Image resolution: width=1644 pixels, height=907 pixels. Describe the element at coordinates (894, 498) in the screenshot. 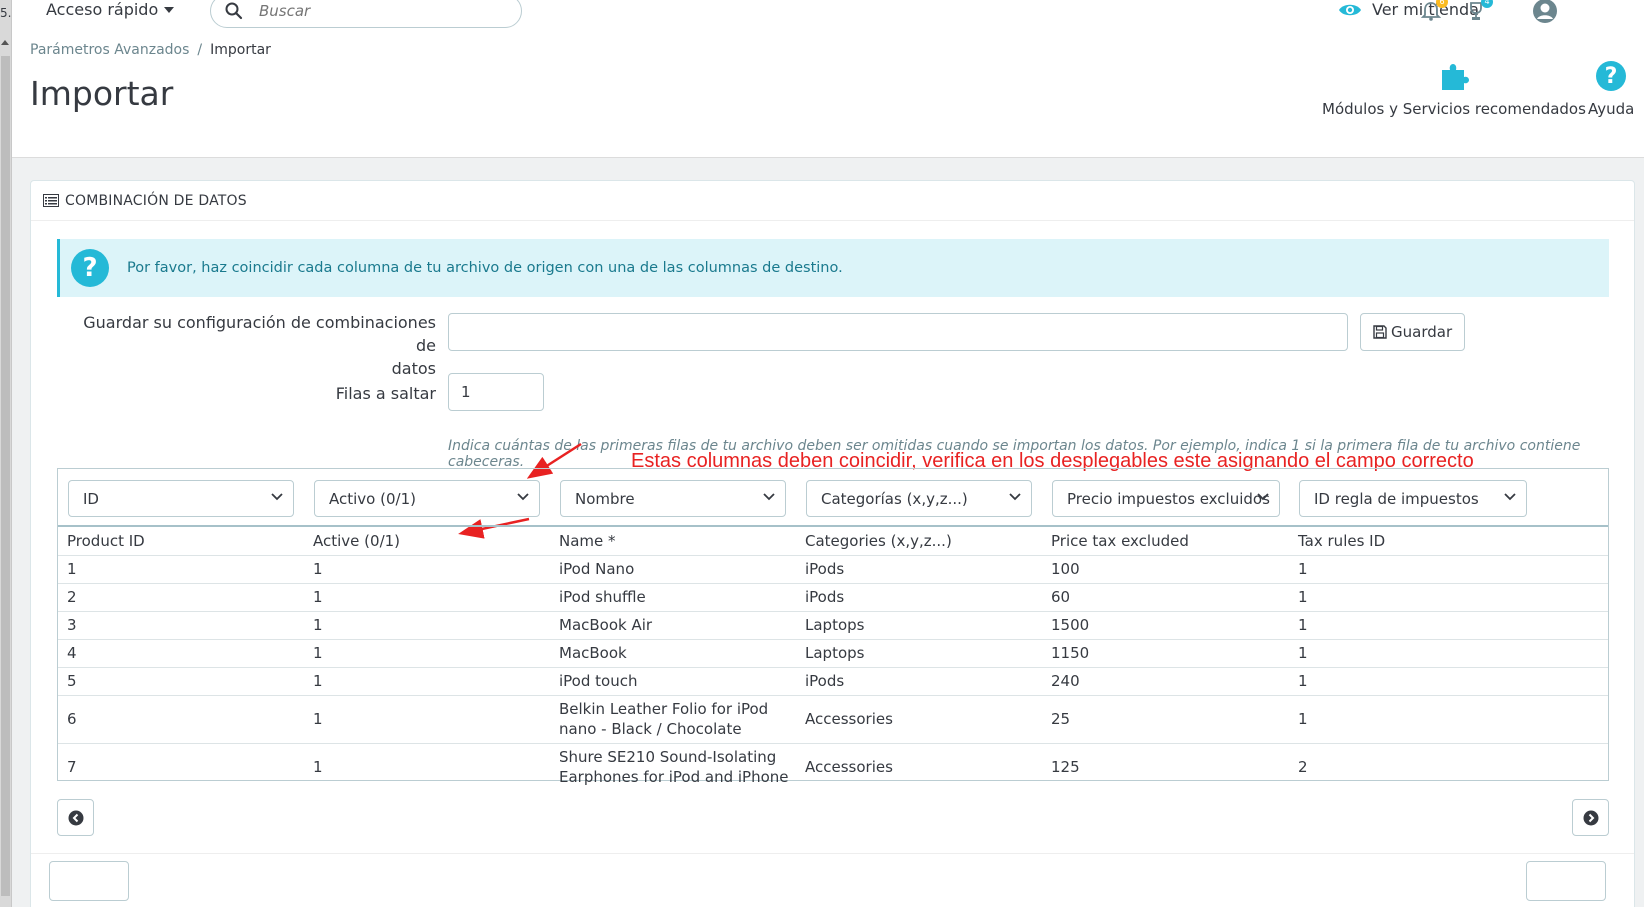

I see `select-value: Categorías (x,y,z...)` at that location.